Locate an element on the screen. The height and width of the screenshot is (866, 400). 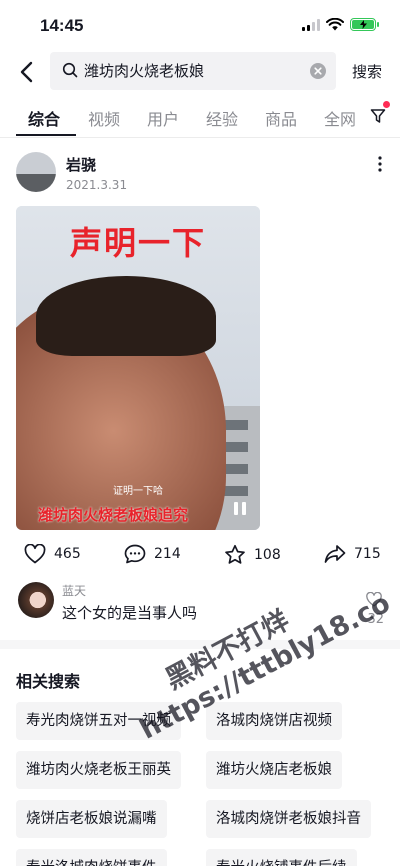
favorite-button: 108 is located at coordinates (252, 554).